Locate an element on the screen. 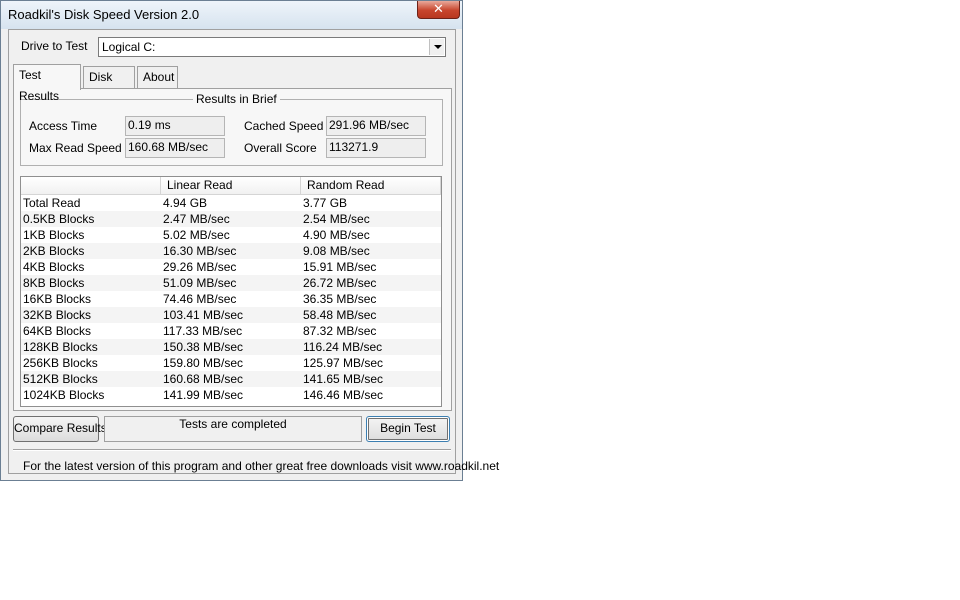  table-row: 2KB Blocks 16.30 MB/sec 9.08 MB/sec is located at coordinates (231, 251).